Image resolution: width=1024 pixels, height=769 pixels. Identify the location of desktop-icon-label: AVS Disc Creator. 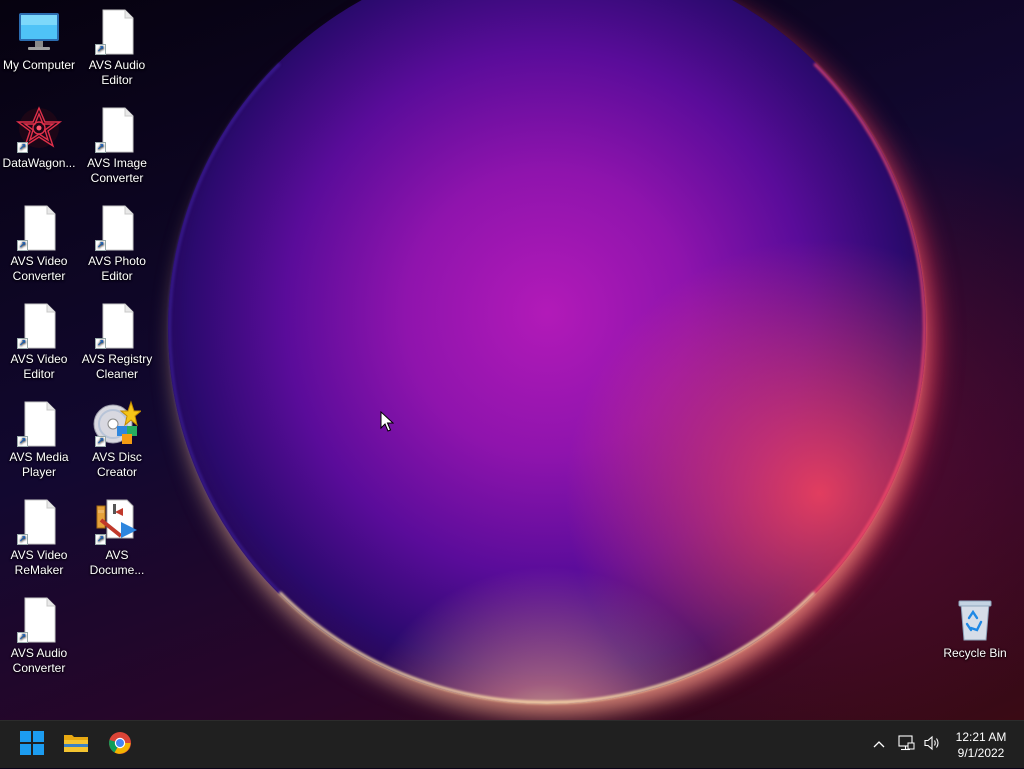
(117, 464).